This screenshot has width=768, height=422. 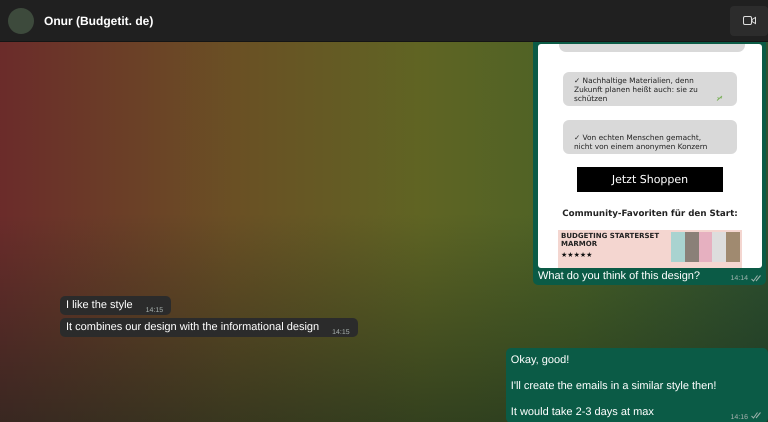 I want to click on video-camera-icon, so click(x=749, y=20).